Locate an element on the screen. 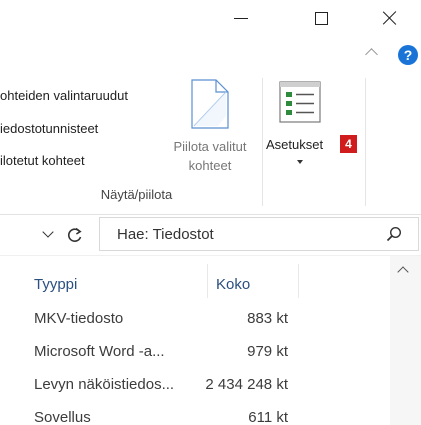 This screenshot has width=421, height=425. show-hide-group-label: Näytä/piilota is located at coordinates (136, 194).